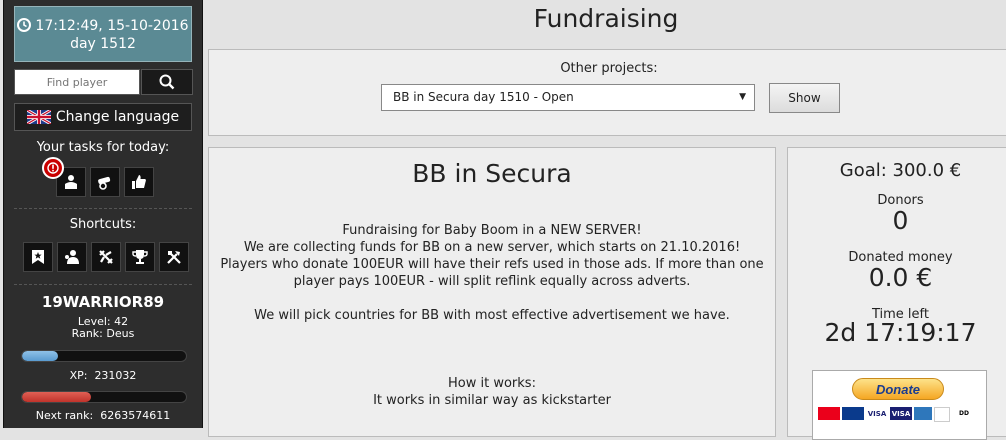 The width and height of the screenshot is (1006, 440). What do you see at coordinates (56, 397) in the screenshot?
I see `rank-progress-fill` at bounding box center [56, 397].